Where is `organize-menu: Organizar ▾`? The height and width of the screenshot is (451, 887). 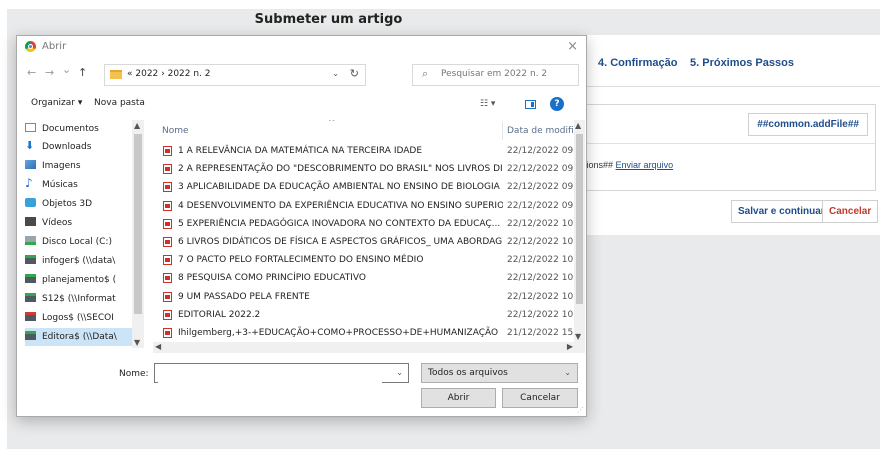
organize-menu: Organizar ▾ is located at coordinates (56, 103).